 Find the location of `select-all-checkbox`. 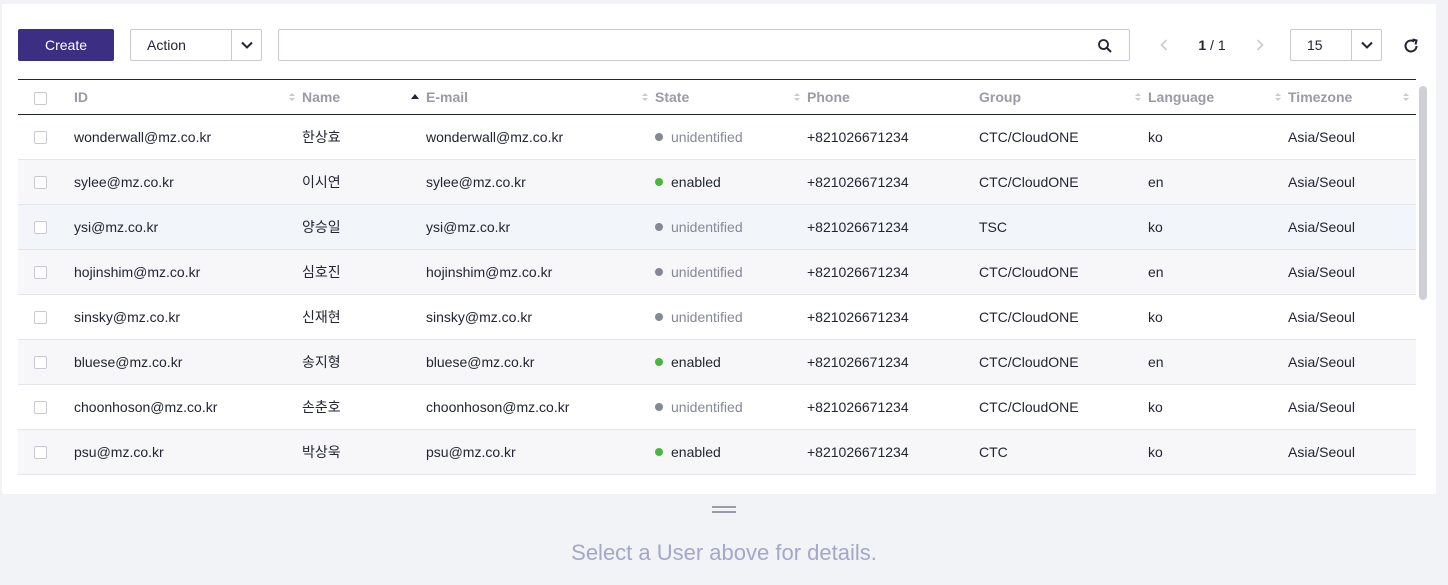

select-all-checkbox is located at coordinates (40, 98).